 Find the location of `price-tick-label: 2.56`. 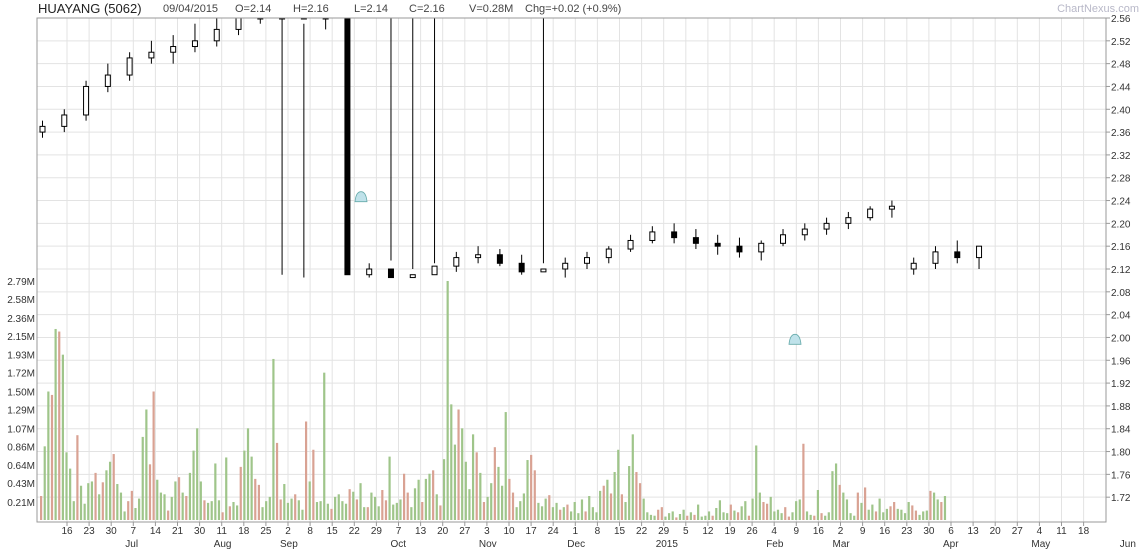

price-tick-label: 2.56 is located at coordinates (1121, 19).